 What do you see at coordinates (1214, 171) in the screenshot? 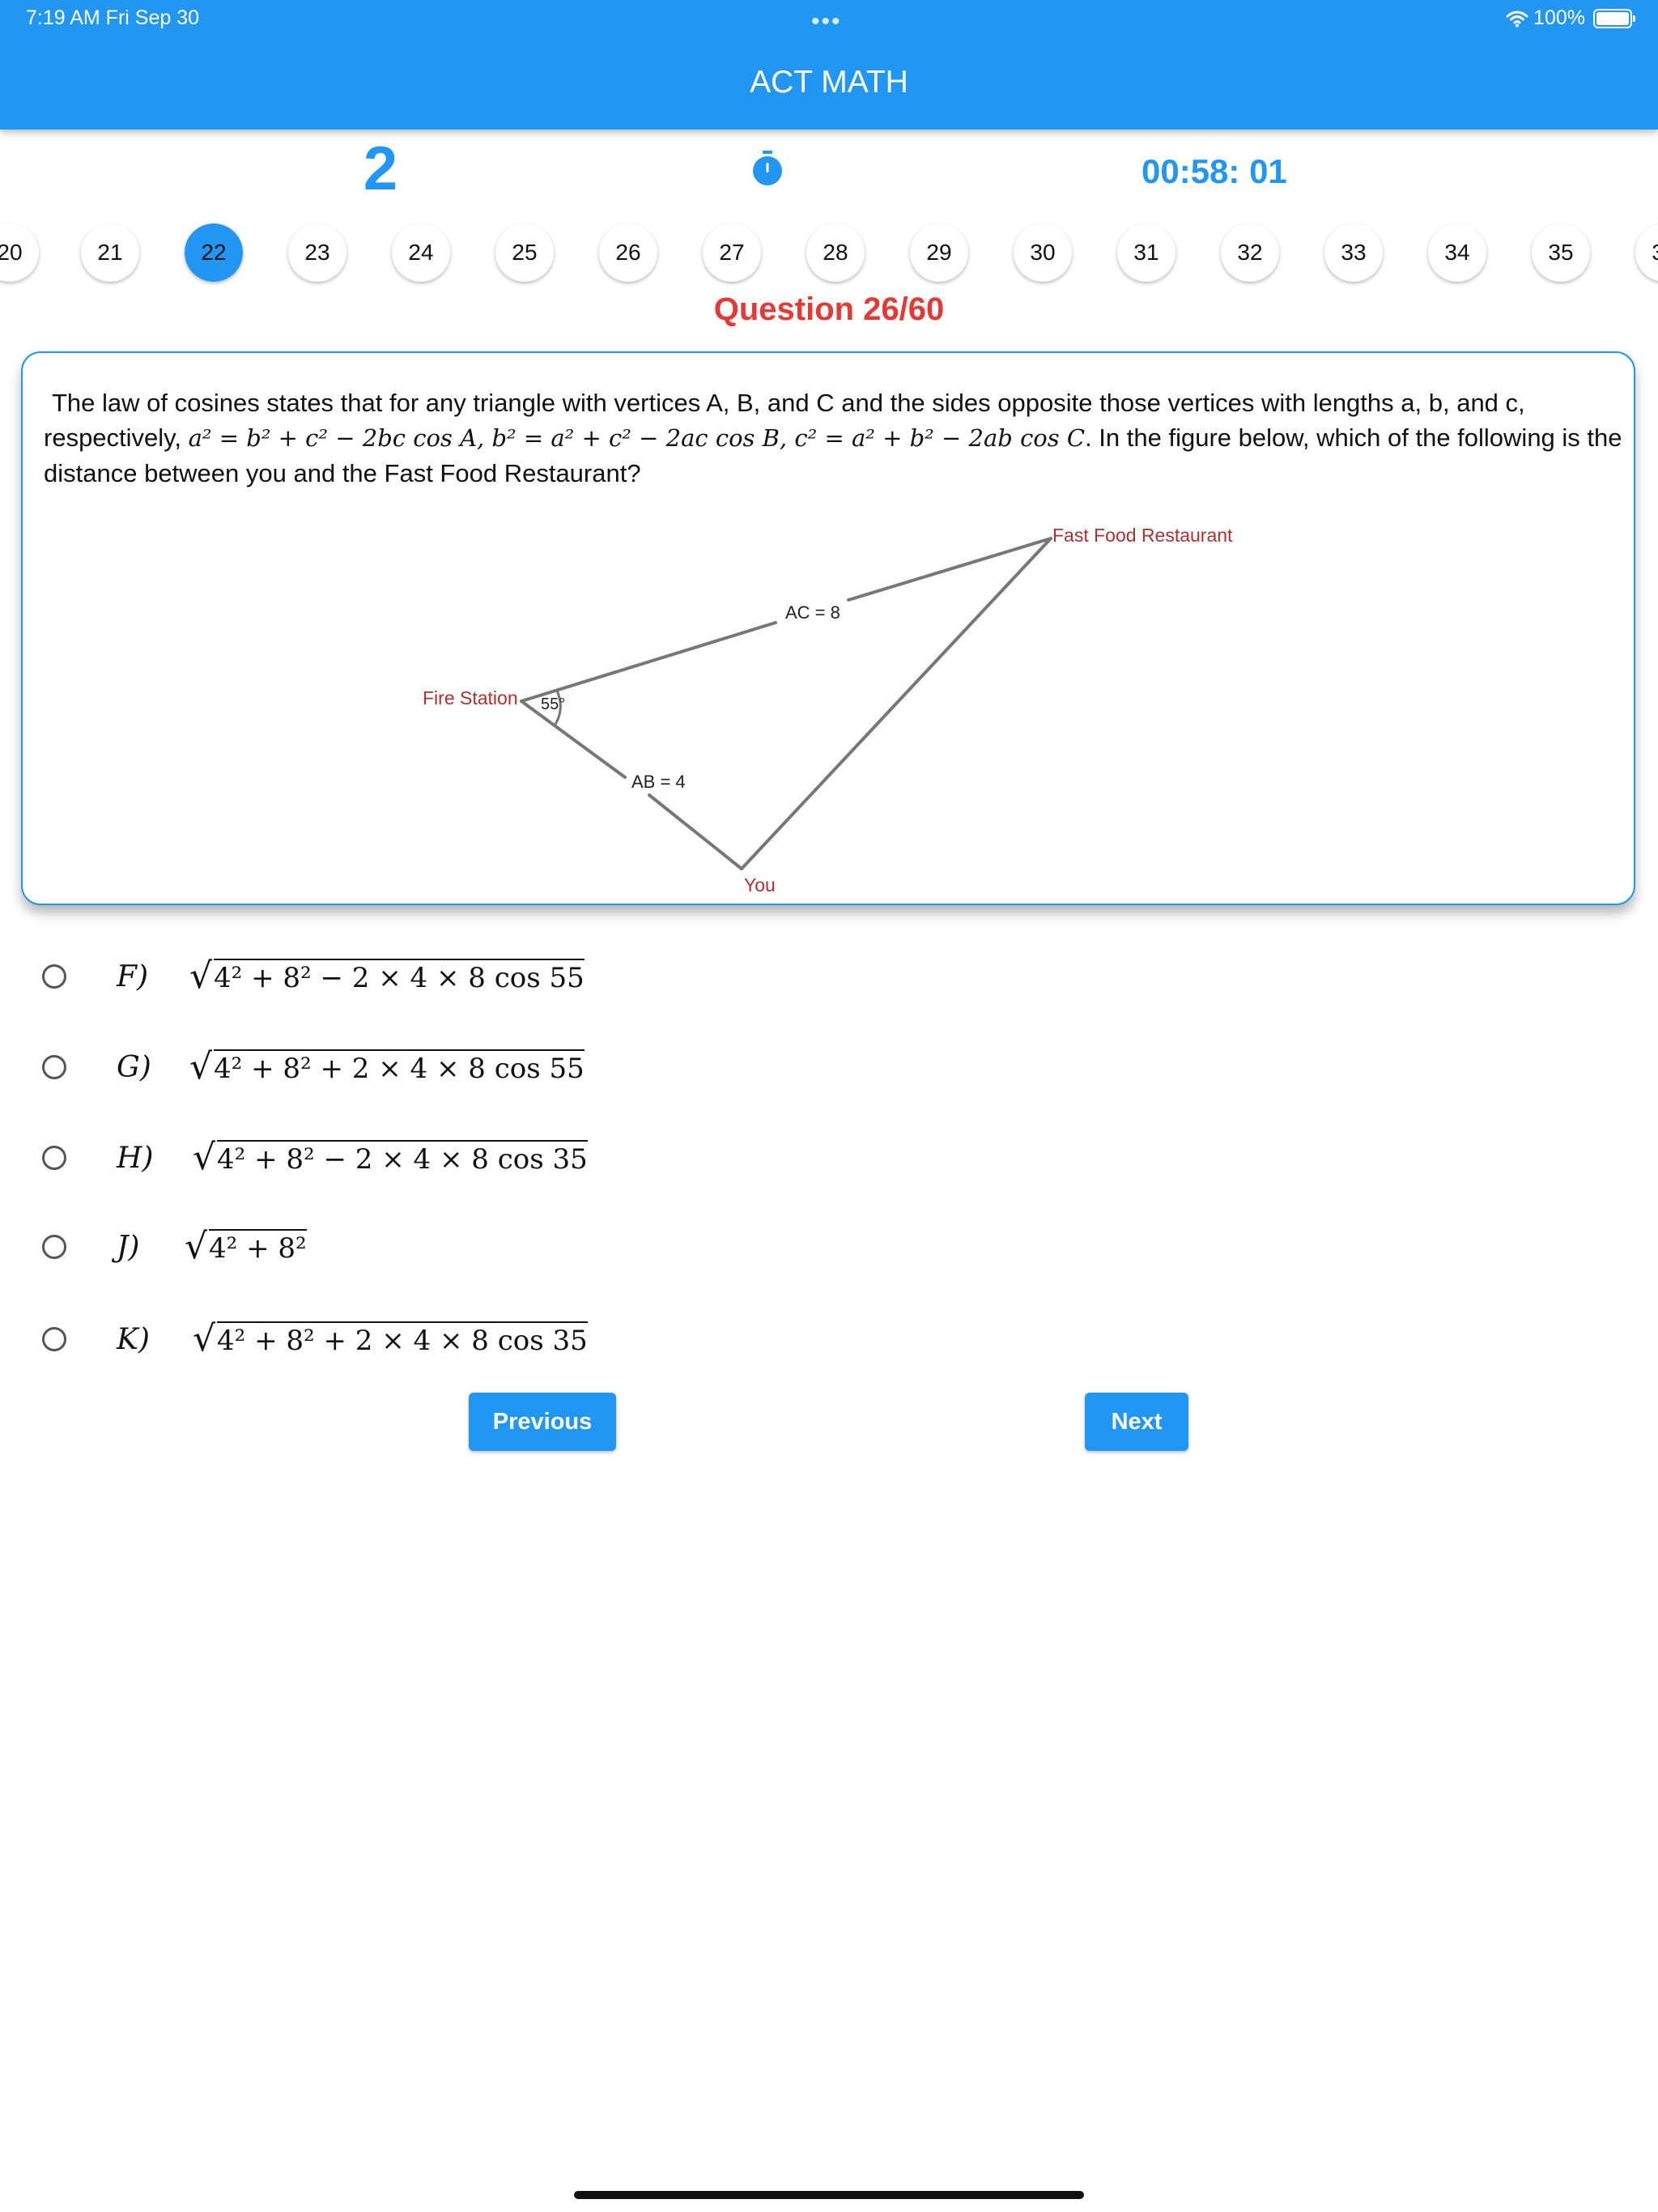
I see `countdown-timer: 00:58: 01` at bounding box center [1214, 171].